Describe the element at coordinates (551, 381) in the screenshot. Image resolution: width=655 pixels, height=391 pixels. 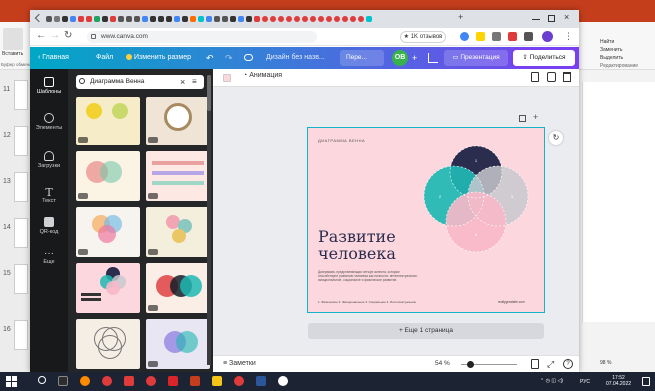
I see `tray-icons: ⌃ ◷ ◫ ◁)` at that location.